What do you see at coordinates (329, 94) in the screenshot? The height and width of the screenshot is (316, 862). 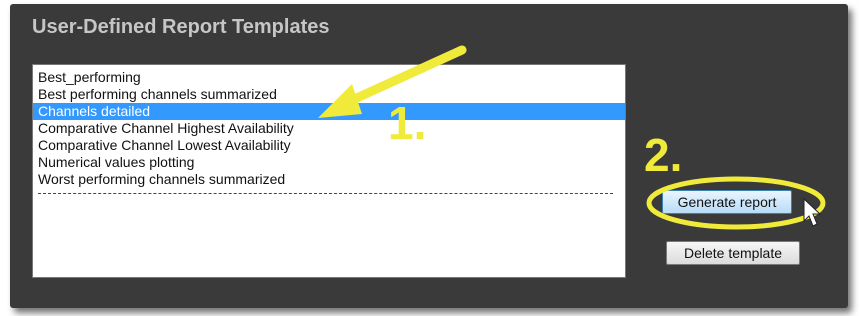 I see `template-item-best-performing-channels-summarized: Best performing channels summarized` at bounding box center [329, 94].